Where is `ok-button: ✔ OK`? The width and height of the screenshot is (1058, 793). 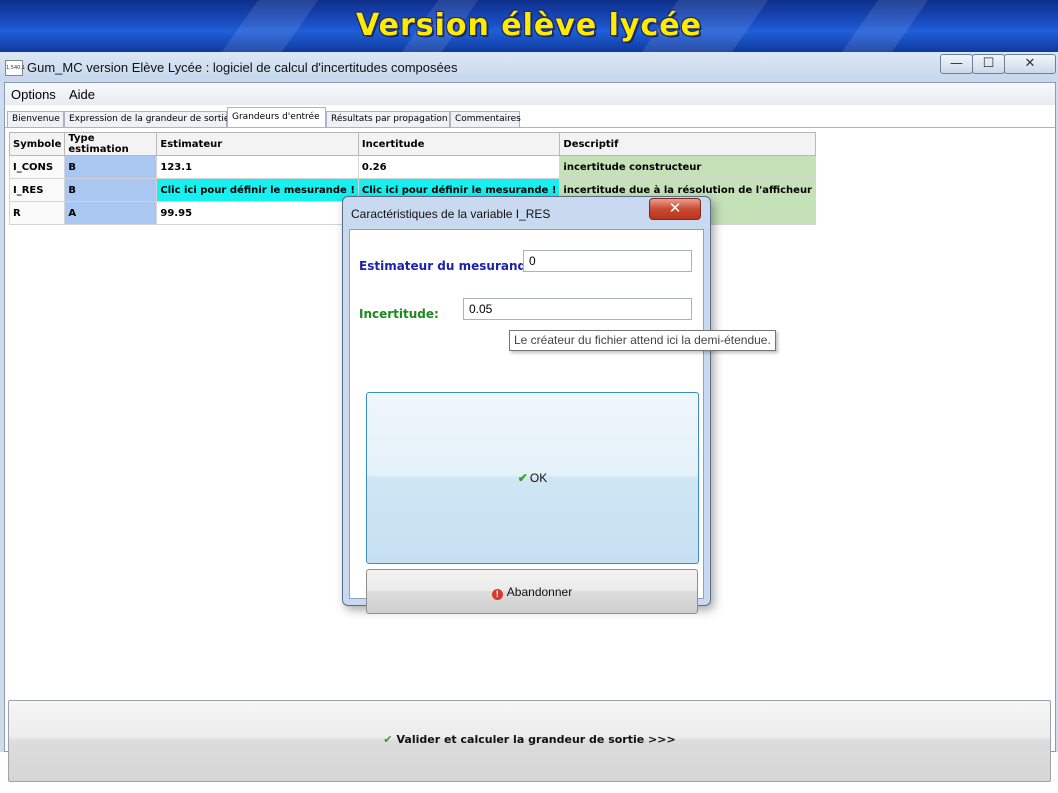
ok-button: ✔ OK is located at coordinates (532, 478).